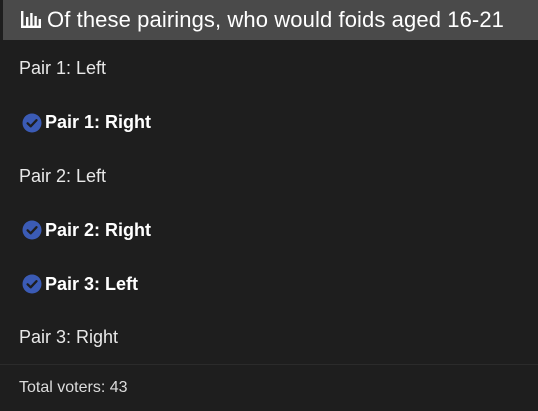 The height and width of the screenshot is (411, 538). I want to click on poll-chart-icon, so click(31, 20).